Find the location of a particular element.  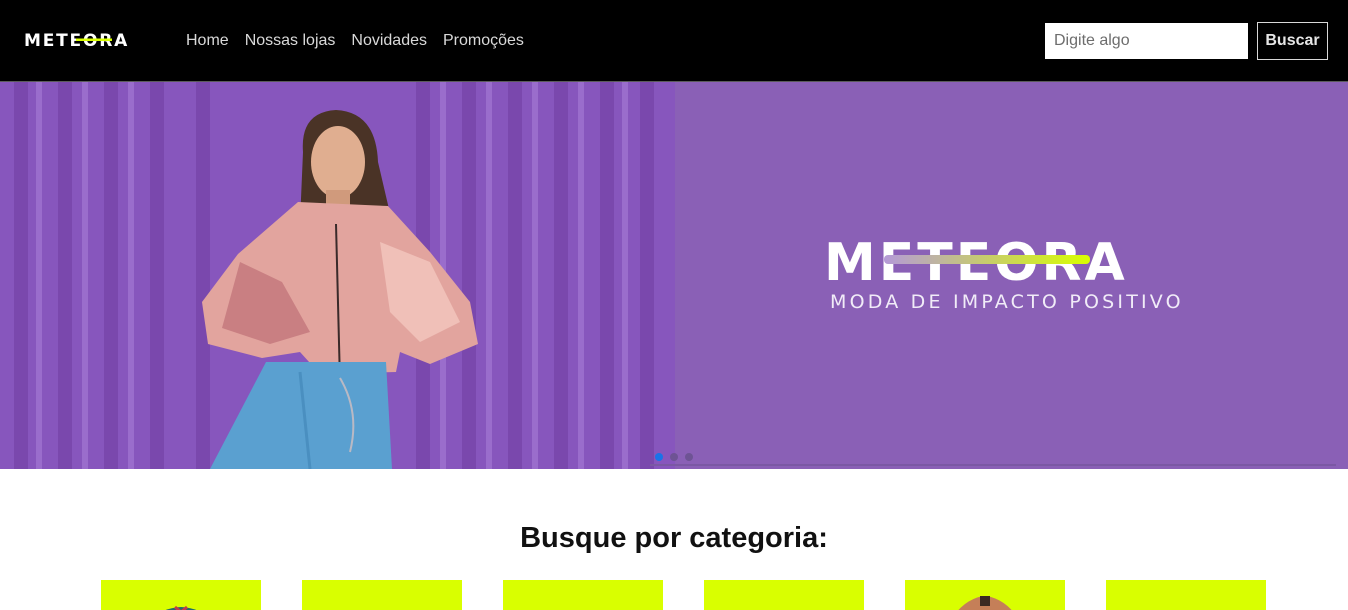

brand-logo: METEORA is located at coordinates (87, 40).